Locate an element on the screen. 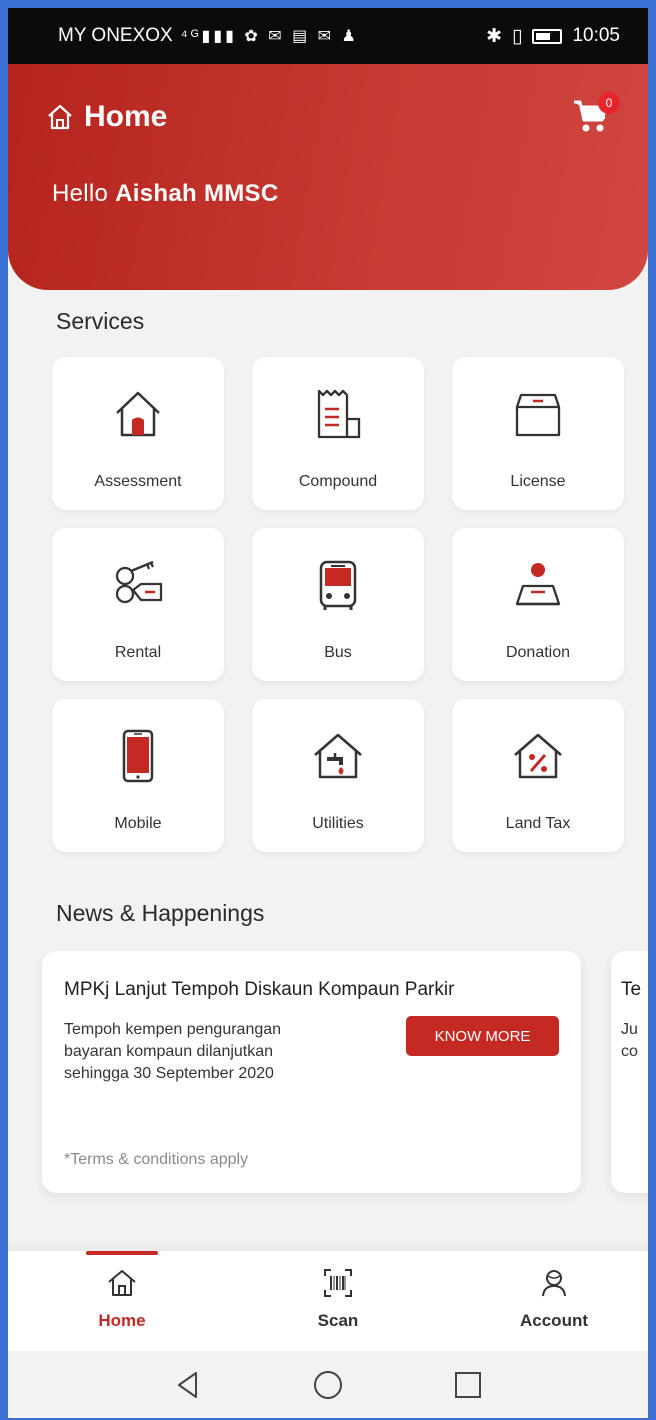  carrier-name: MY ONEXOX is located at coordinates (115, 35).